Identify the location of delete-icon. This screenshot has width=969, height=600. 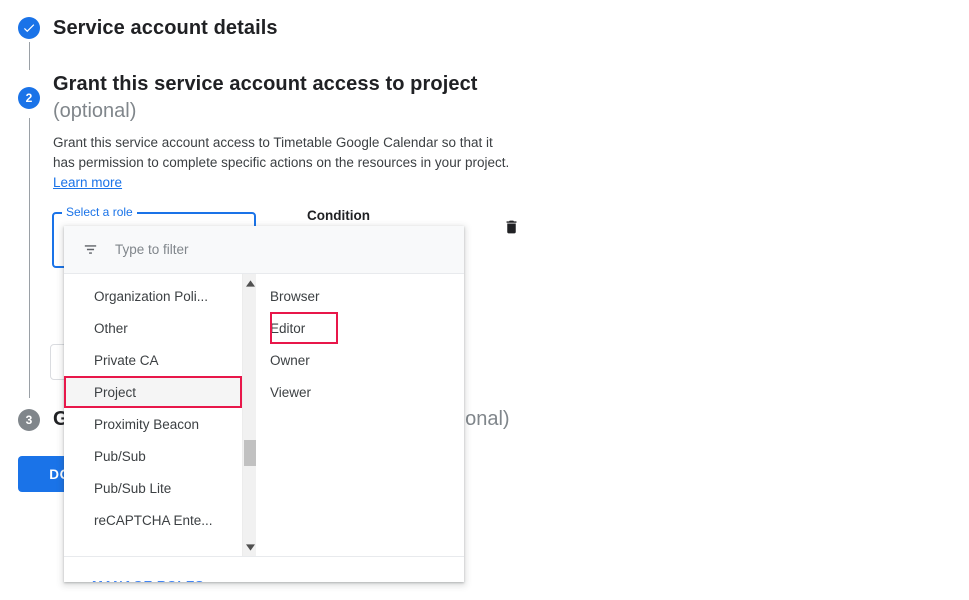
(511, 227).